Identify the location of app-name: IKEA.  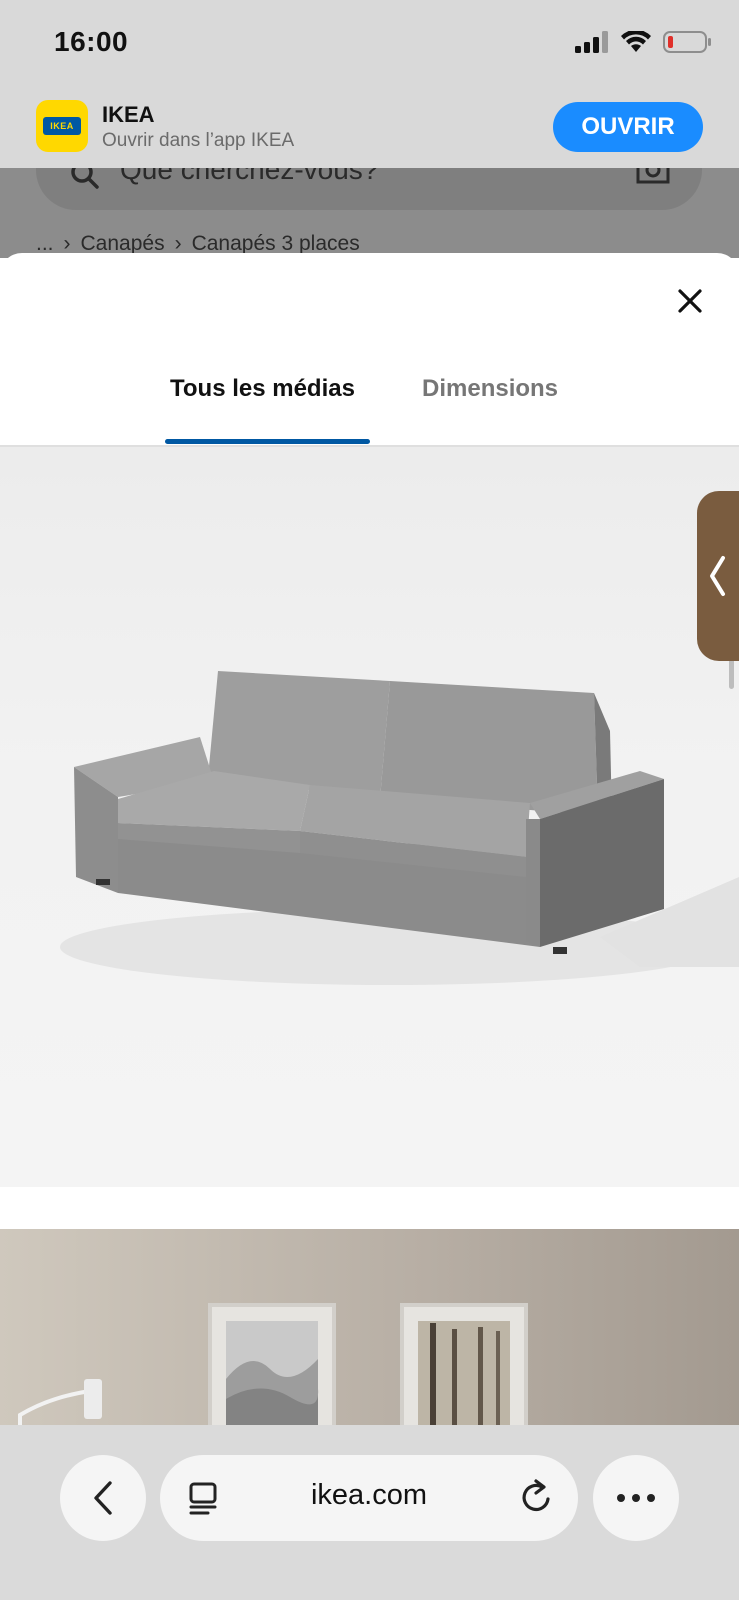
(128, 114).